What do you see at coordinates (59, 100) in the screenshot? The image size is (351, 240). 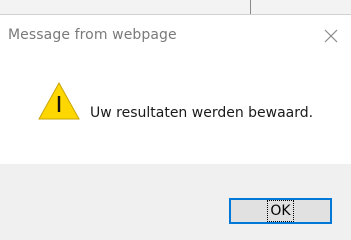 I see `warning-icon` at bounding box center [59, 100].